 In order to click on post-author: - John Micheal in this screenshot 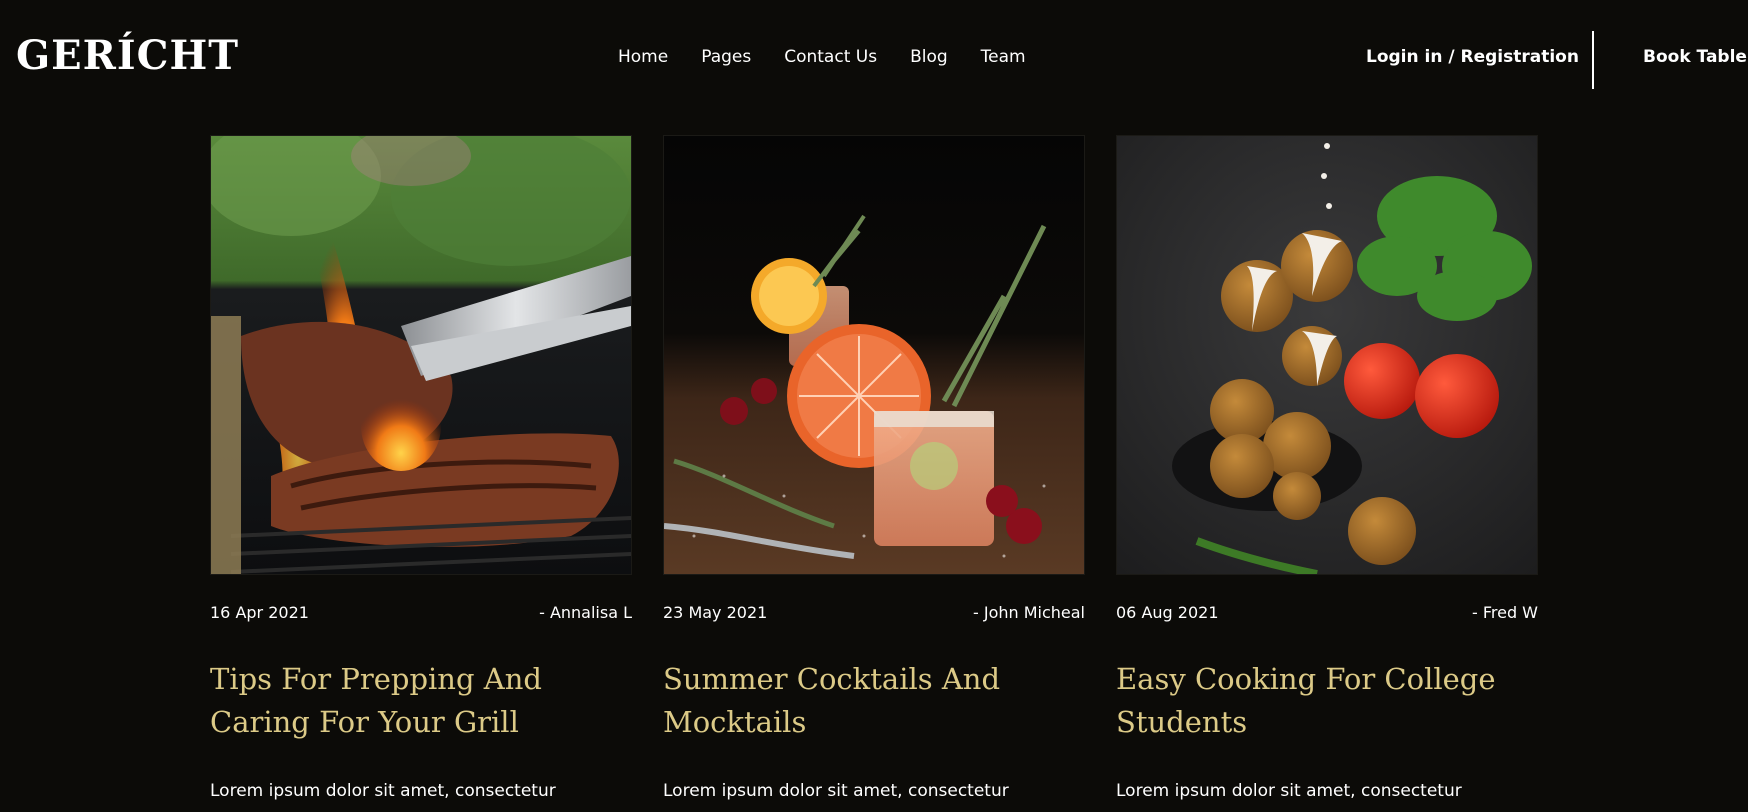, I will do `click(1028, 612)`.